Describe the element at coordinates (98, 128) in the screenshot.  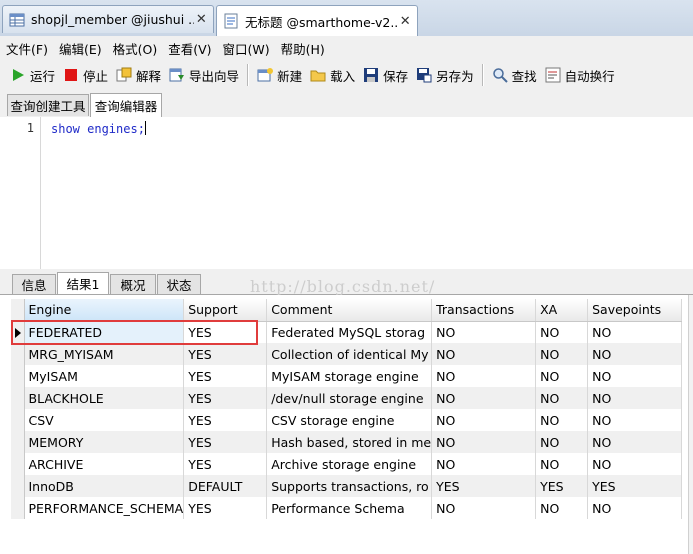
I see `sql-code-line: show engines;` at that location.